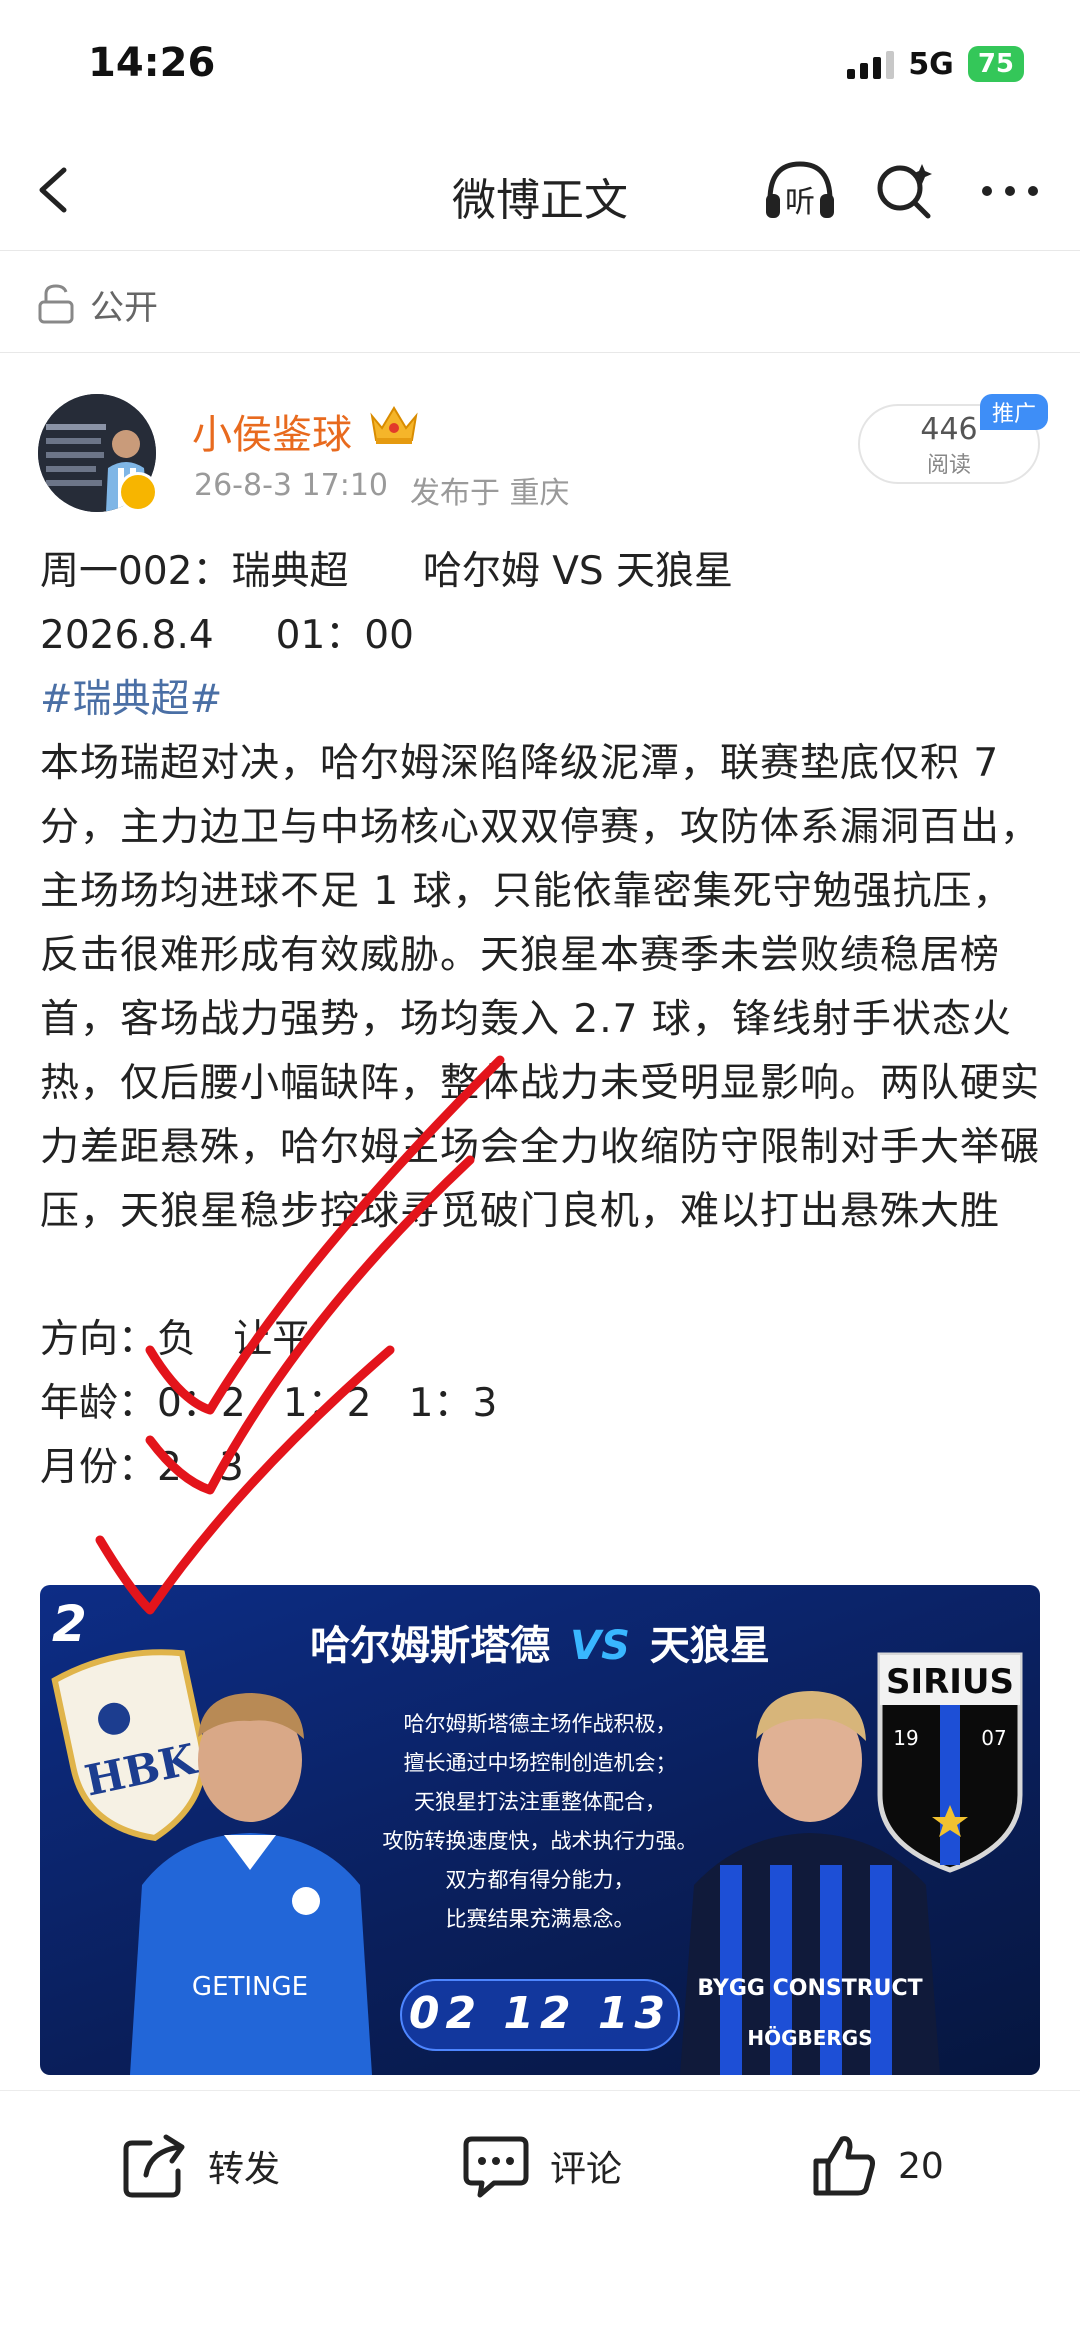  I want to click on author-name: 小侯鉴球, so click(272, 431).